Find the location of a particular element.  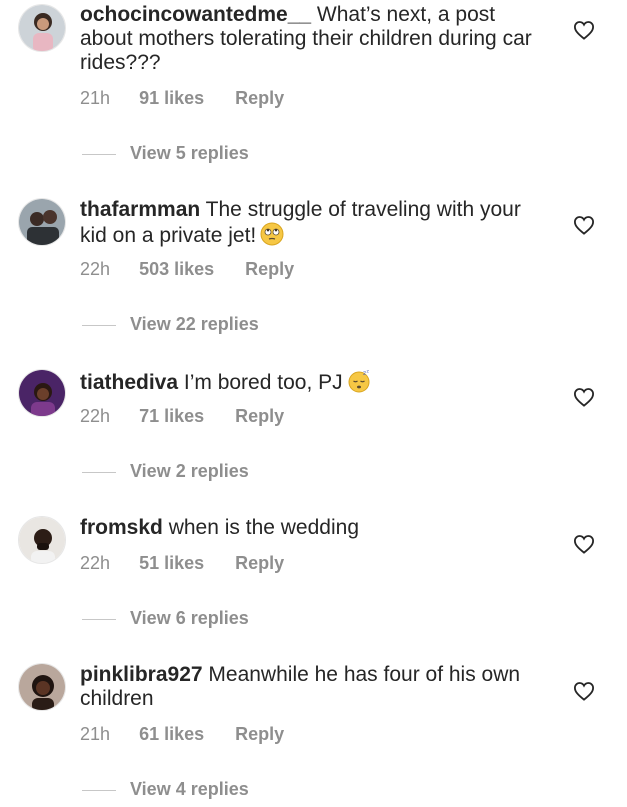

view-replies-label: View 4 replies is located at coordinates (189, 789).